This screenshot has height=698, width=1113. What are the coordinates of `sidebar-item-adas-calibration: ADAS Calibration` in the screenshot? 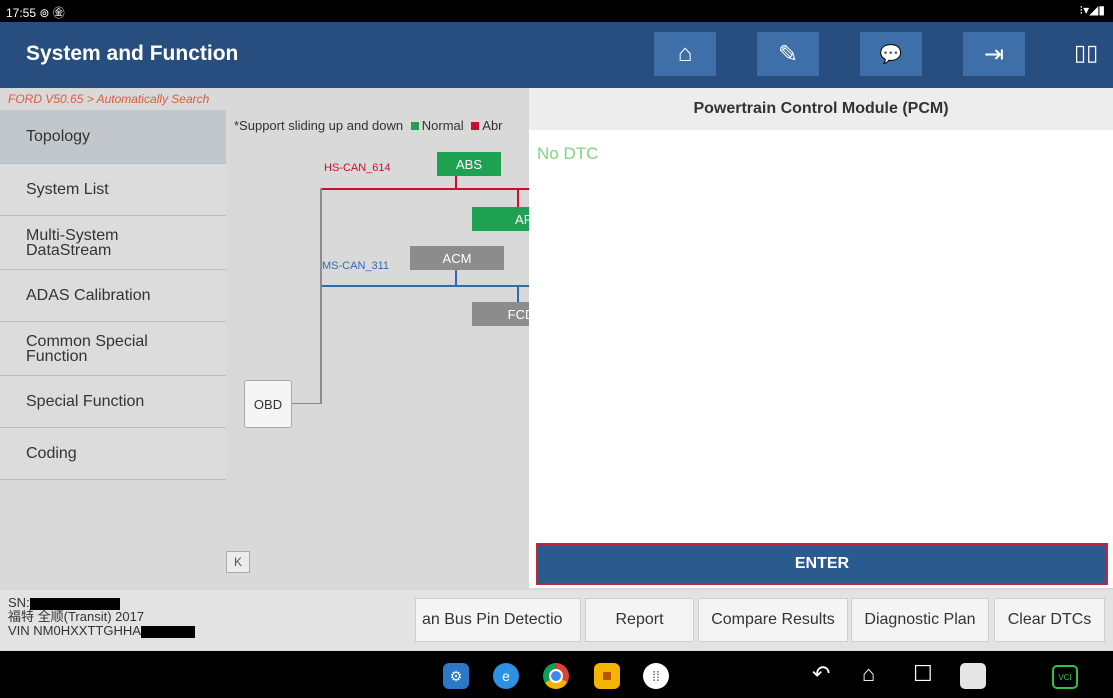 It's located at (113, 296).